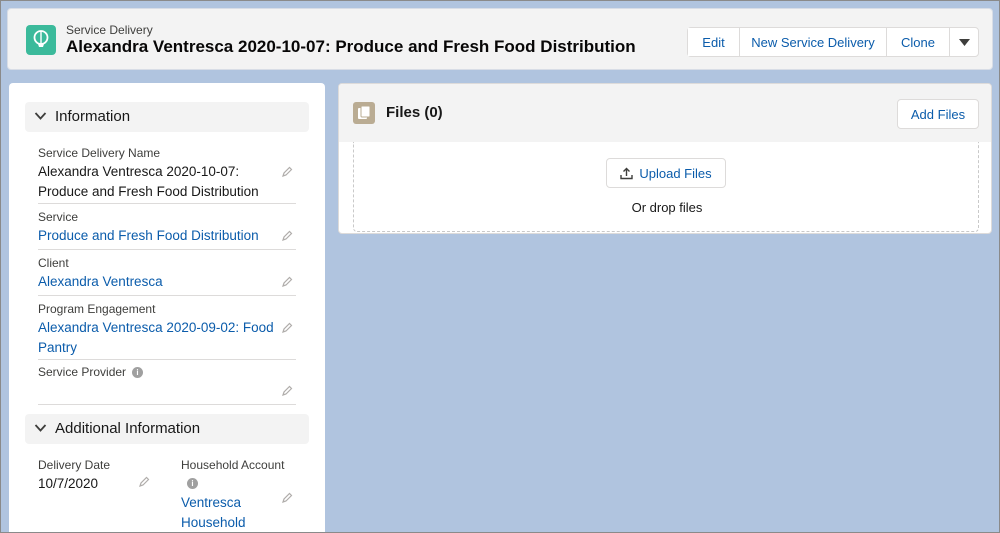 This screenshot has width=1000, height=533. What do you see at coordinates (714, 42) in the screenshot?
I see `edit-button: Edit` at bounding box center [714, 42].